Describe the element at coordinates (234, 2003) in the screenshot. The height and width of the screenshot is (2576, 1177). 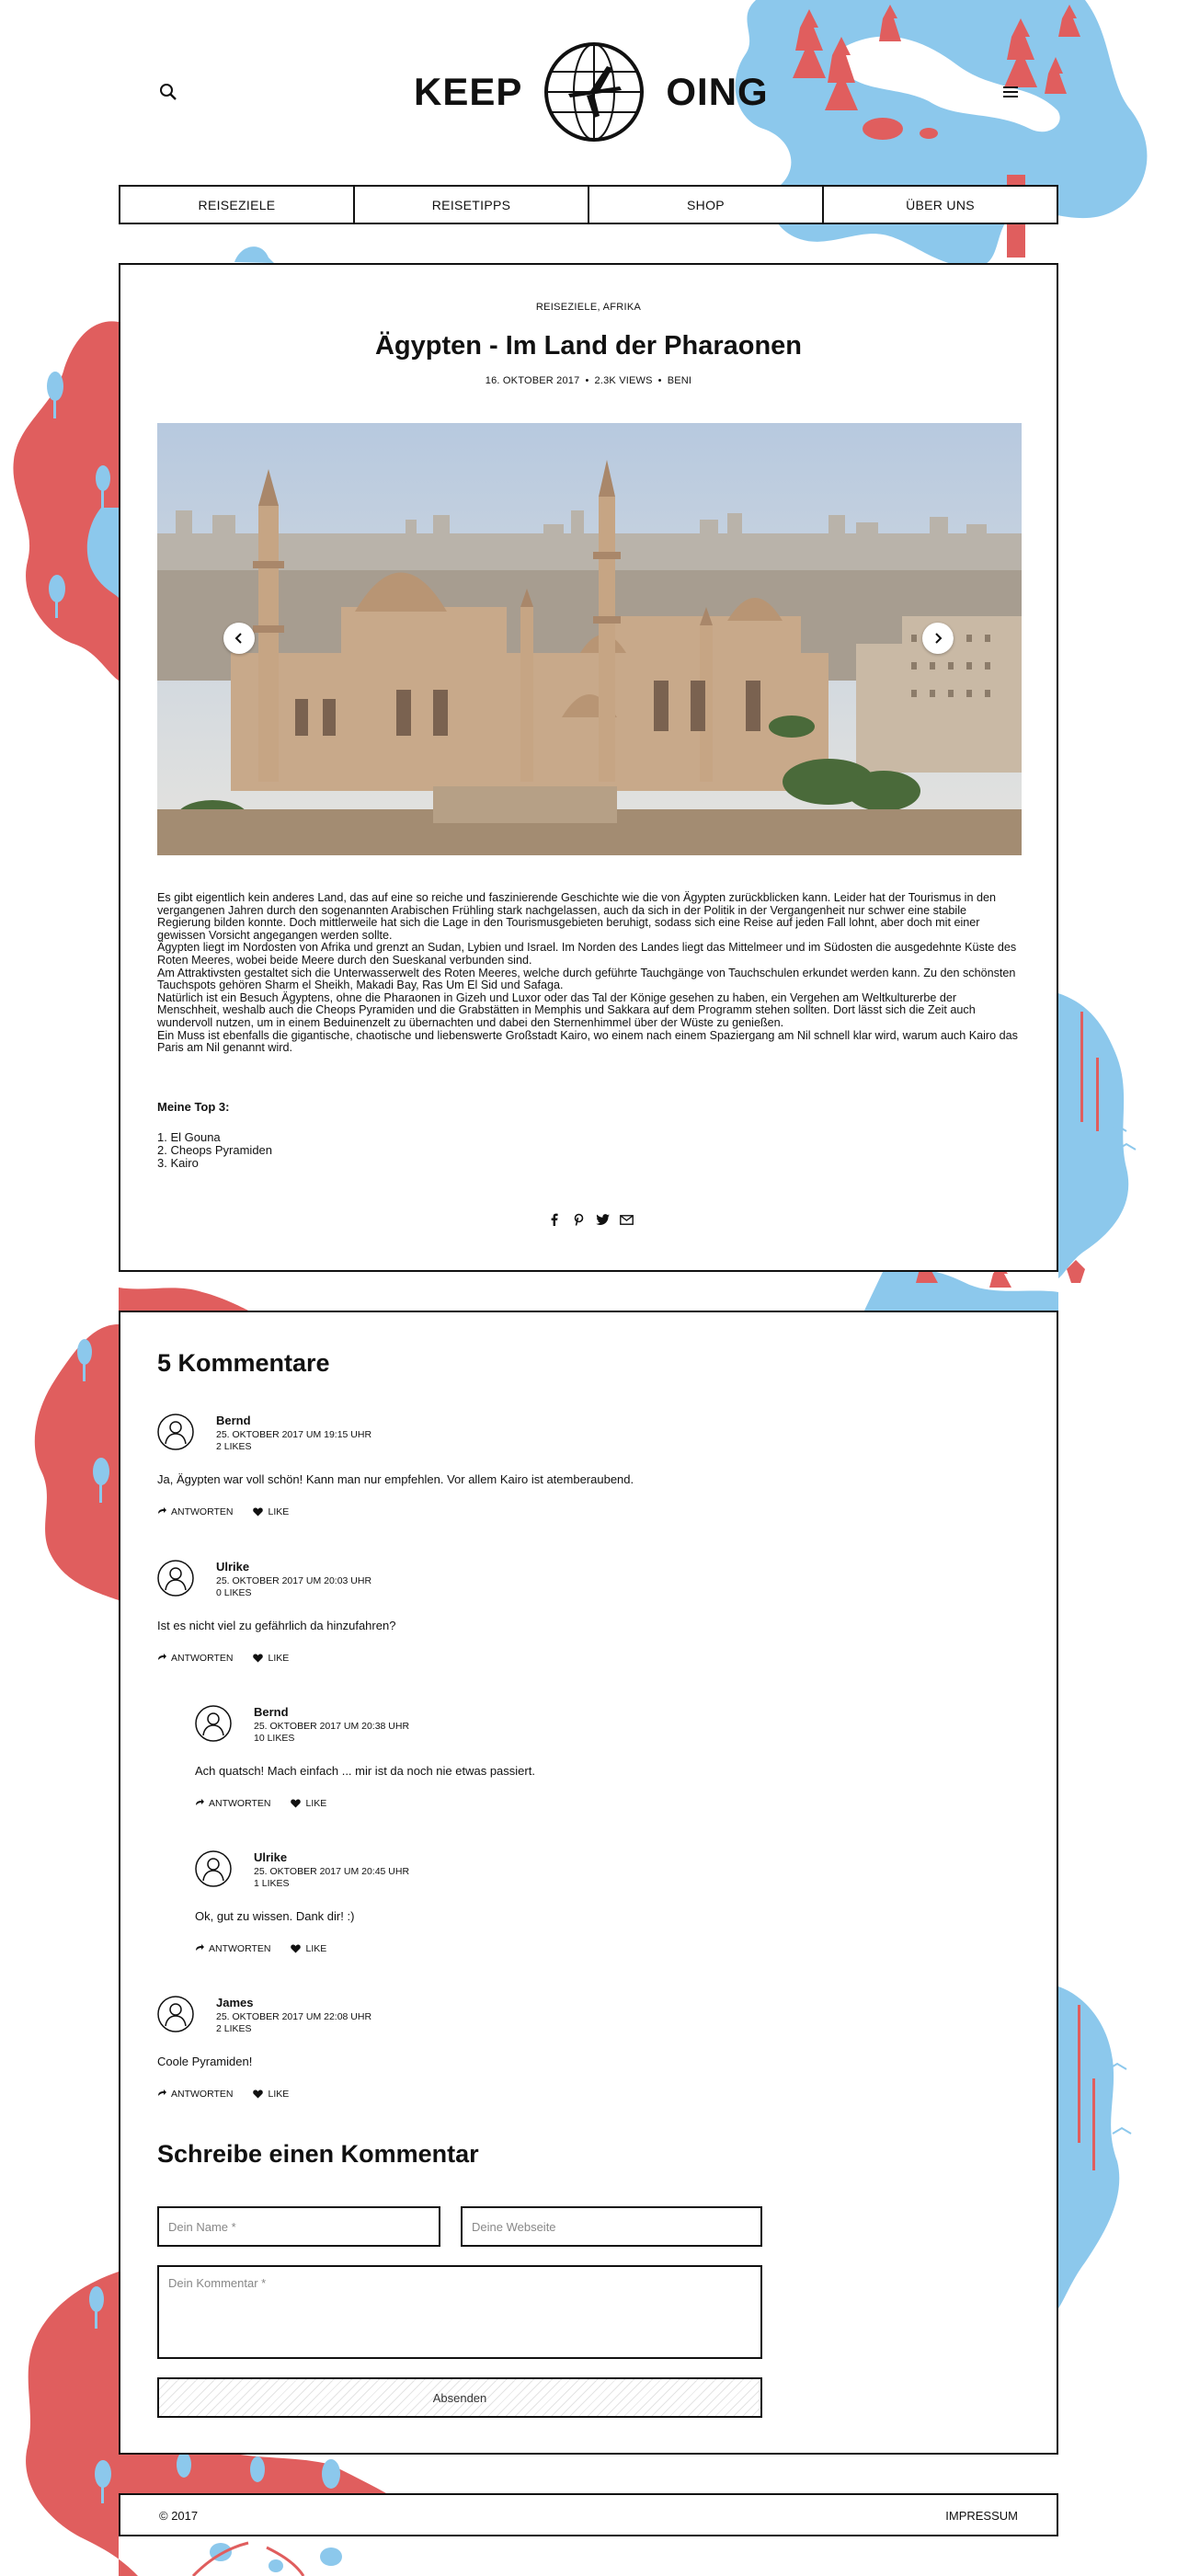
I see `comment-author: James` at that location.